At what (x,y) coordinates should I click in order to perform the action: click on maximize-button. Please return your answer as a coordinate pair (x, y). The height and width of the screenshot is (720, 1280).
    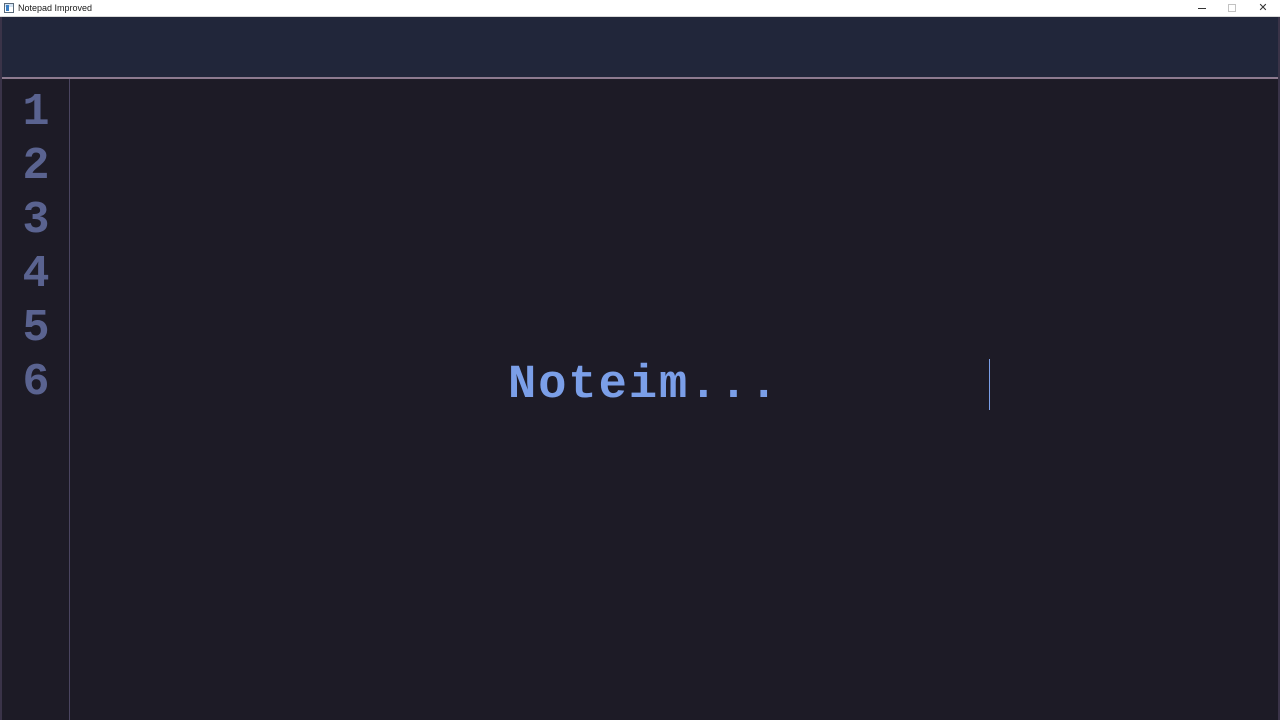
    Looking at the image, I should click on (1232, 8).